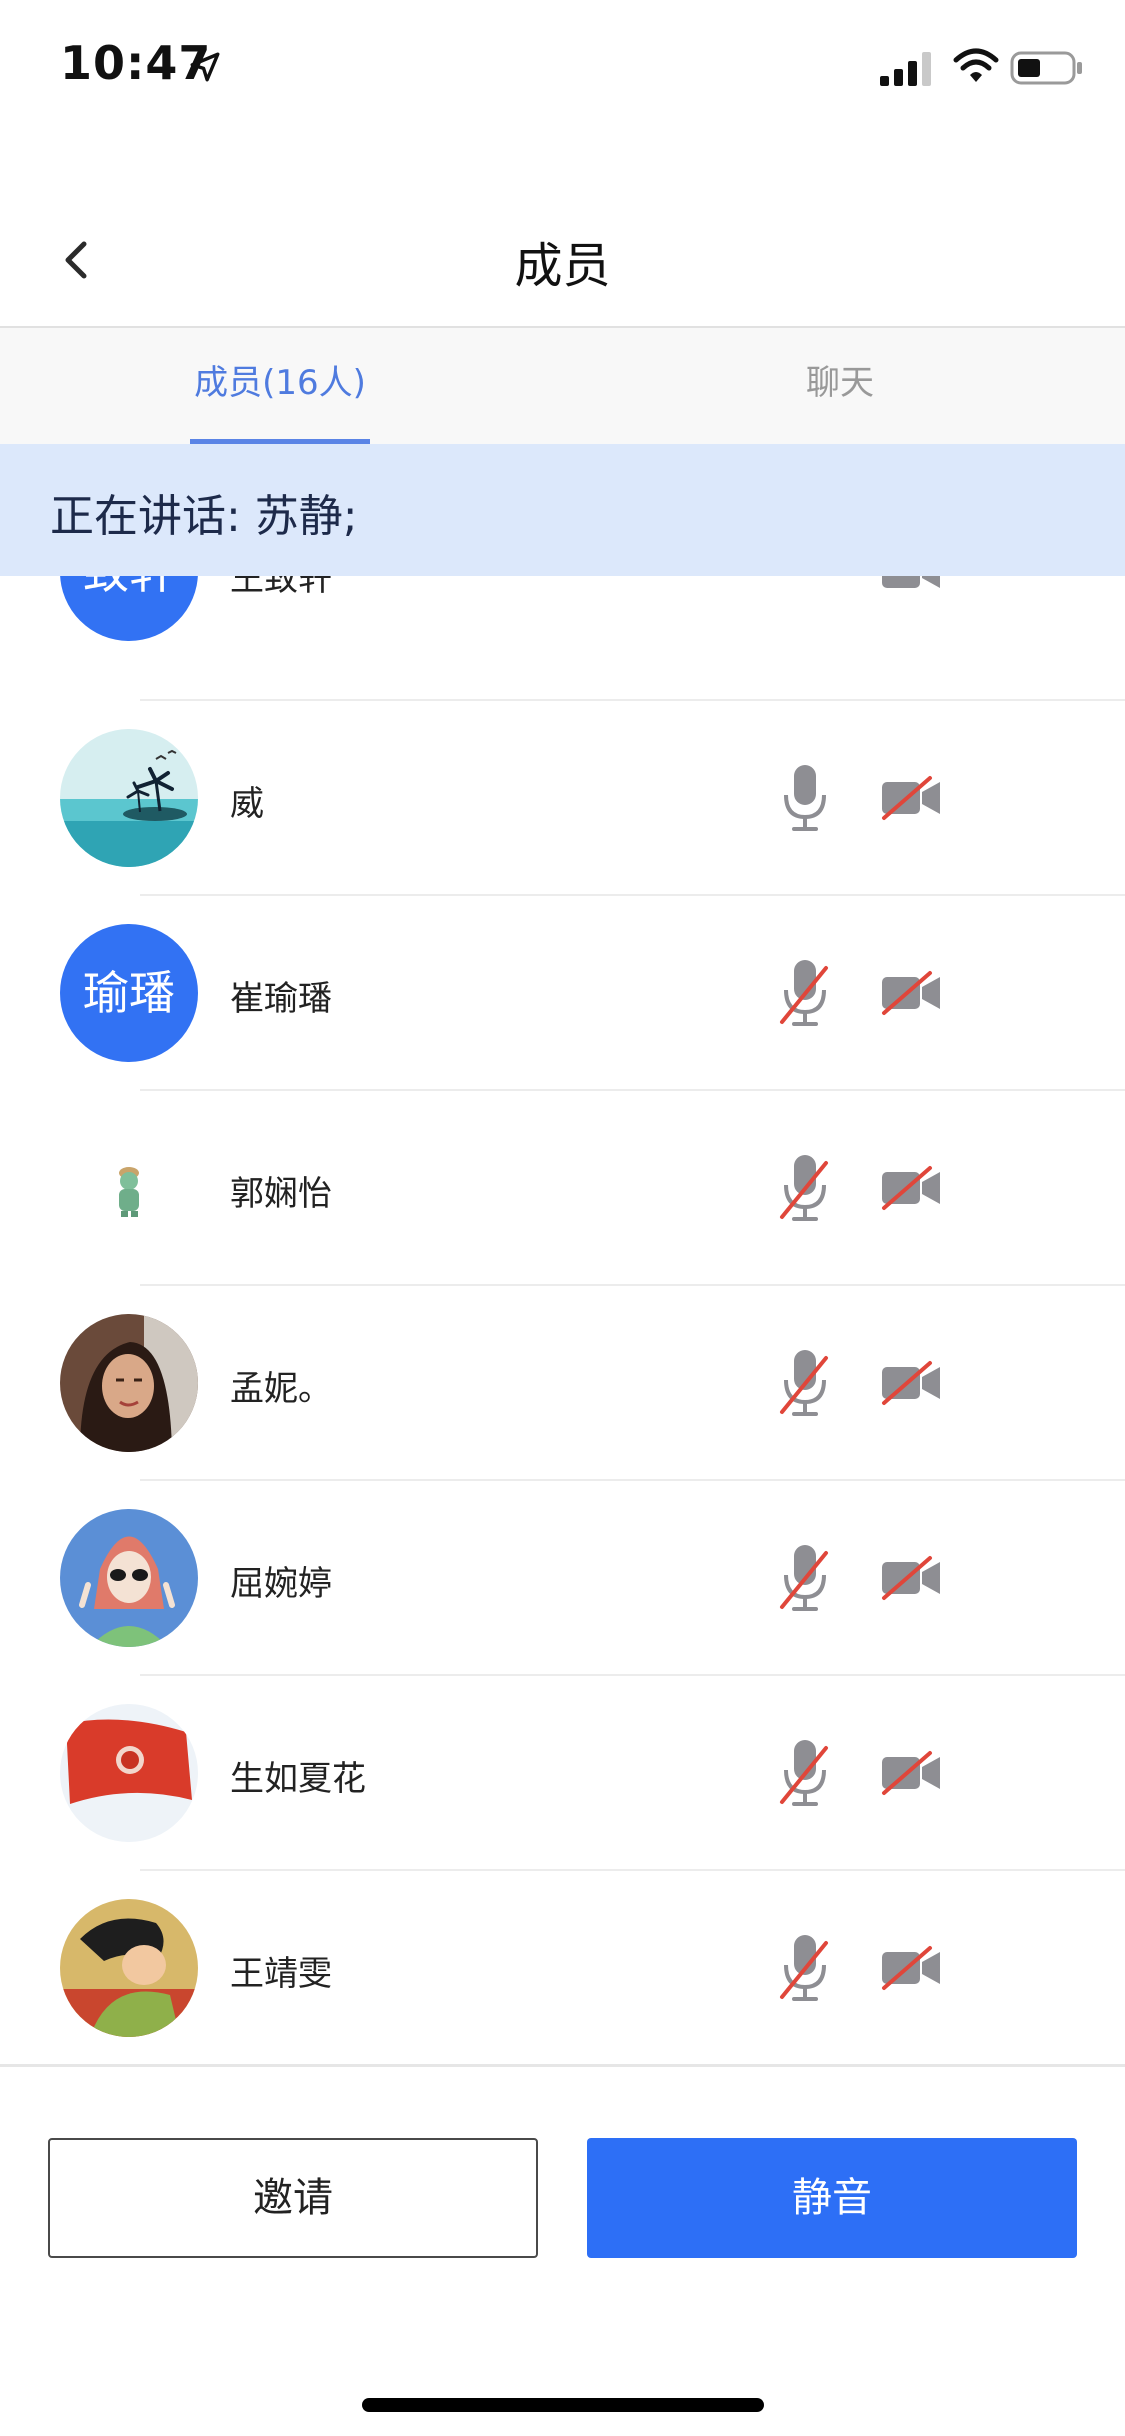 This screenshot has height=2436, width=1125. Describe the element at coordinates (562, 2065) in the screenshot. I see `footer-divider` at that location.